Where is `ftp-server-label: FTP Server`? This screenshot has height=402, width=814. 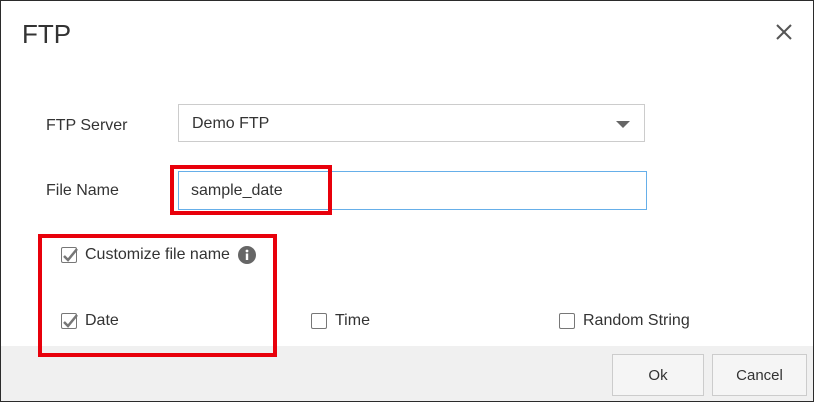 ftp-server-label: FTP Server is located at coordinates (87, 125).